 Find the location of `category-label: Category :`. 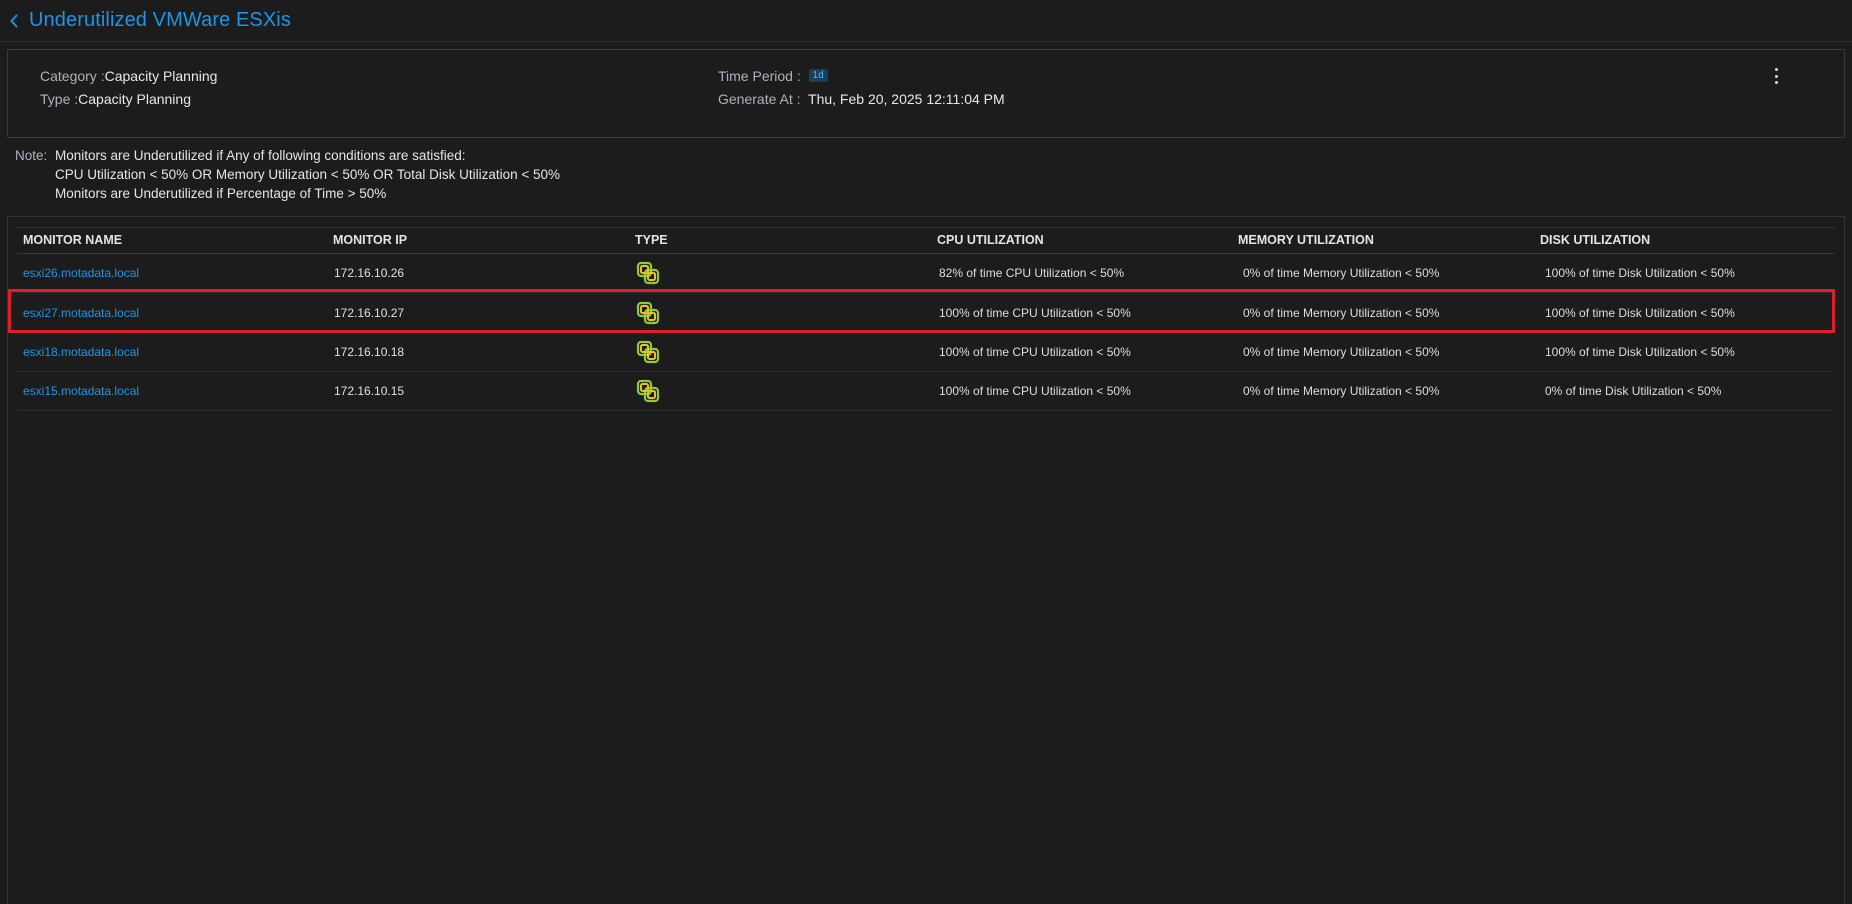

category-label: Category : is located at coordinates (72, 76).